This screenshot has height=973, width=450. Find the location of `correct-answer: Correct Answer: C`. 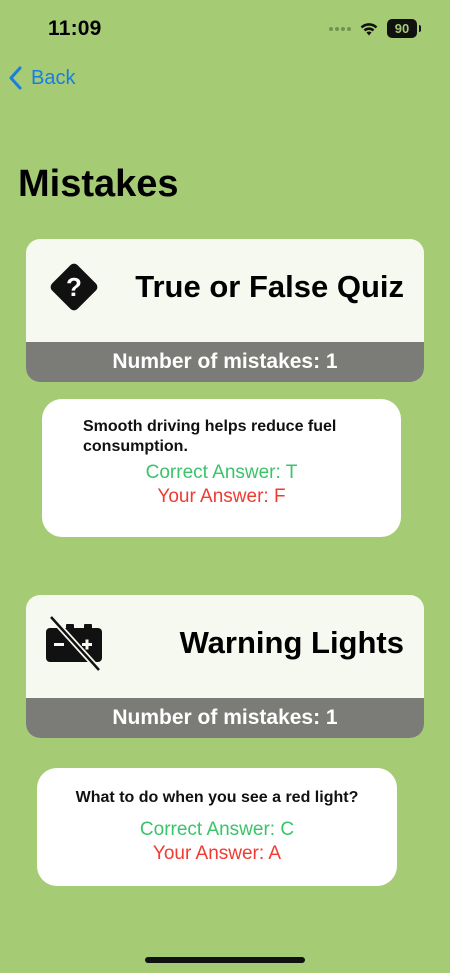

correct-answer: Correct Answer: C is located at coordinates (217, 829).